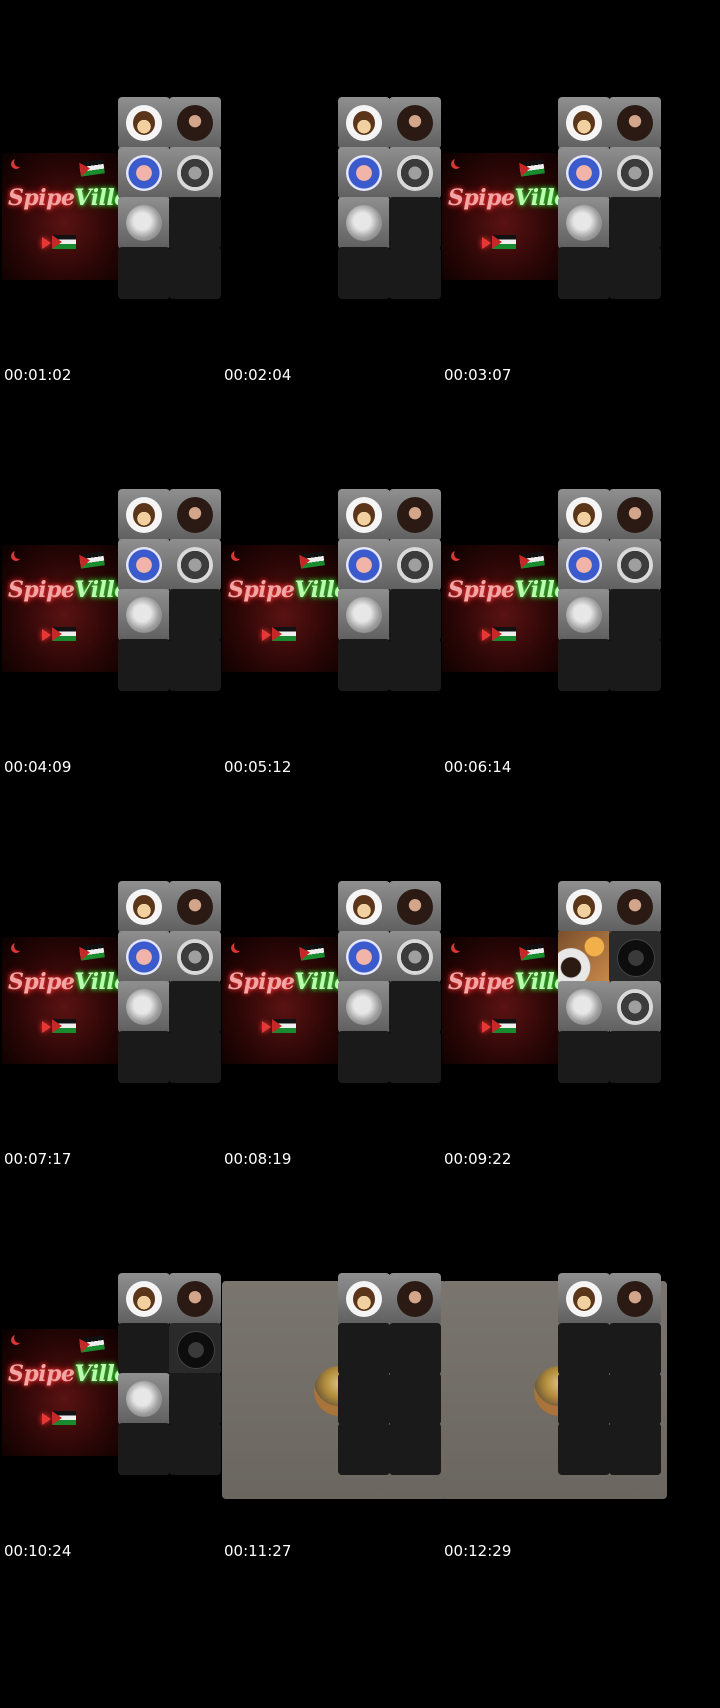 The height and width of the screenshot is (1708, 720). I want to click on dark-avatar, so click(636, 958).